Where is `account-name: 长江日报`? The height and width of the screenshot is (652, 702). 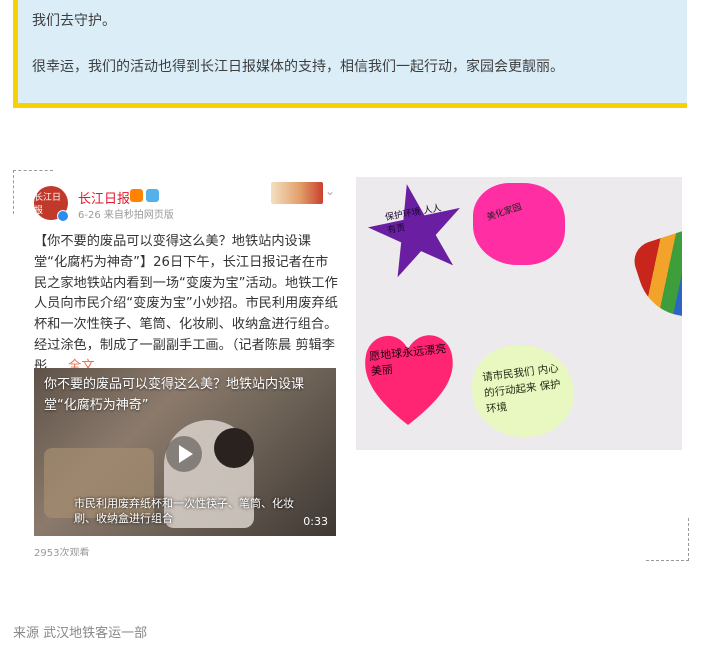 account-name: 长江日报 is located at coordinates (104, 197).